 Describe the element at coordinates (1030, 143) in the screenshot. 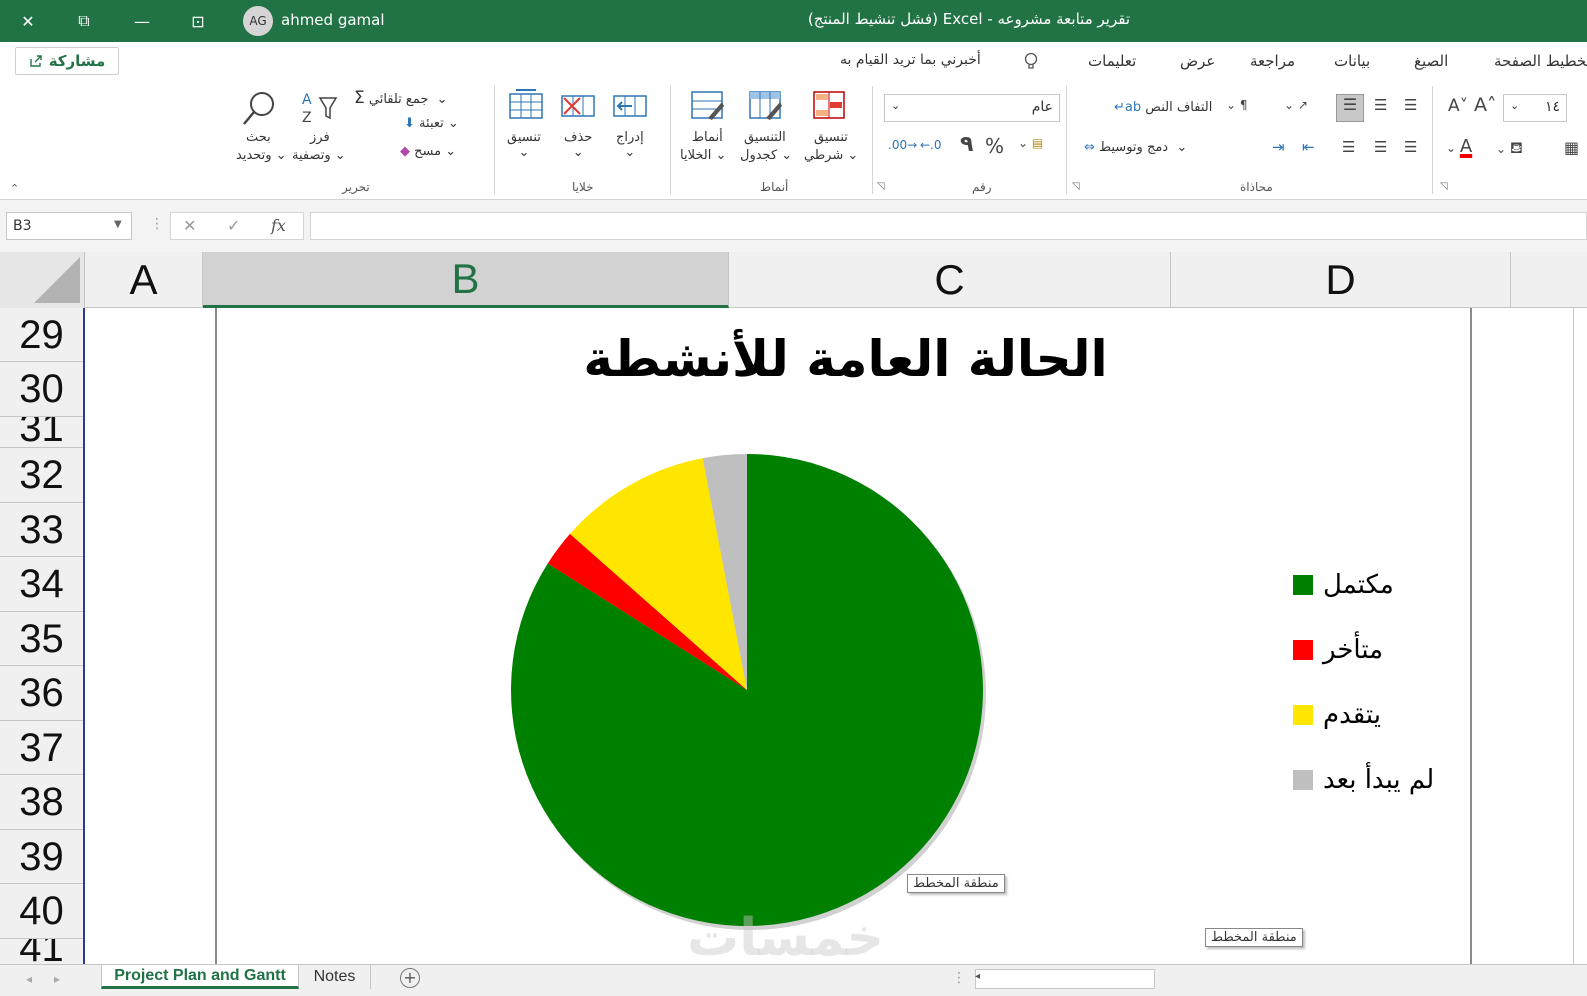

I see `accounting-format-button: ⌄ ▤` at that location.